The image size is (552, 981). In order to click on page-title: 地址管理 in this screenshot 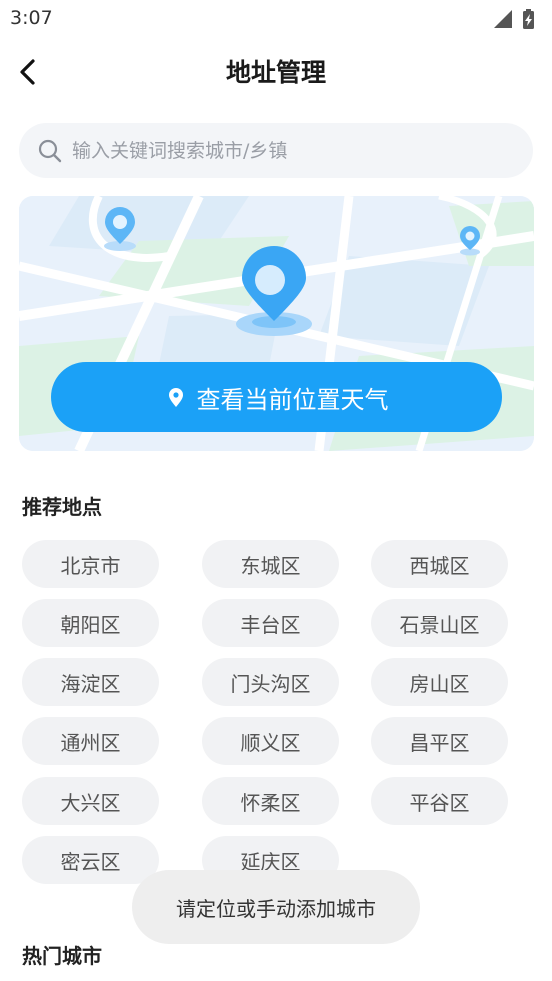, I will do `click(275, 72)`.